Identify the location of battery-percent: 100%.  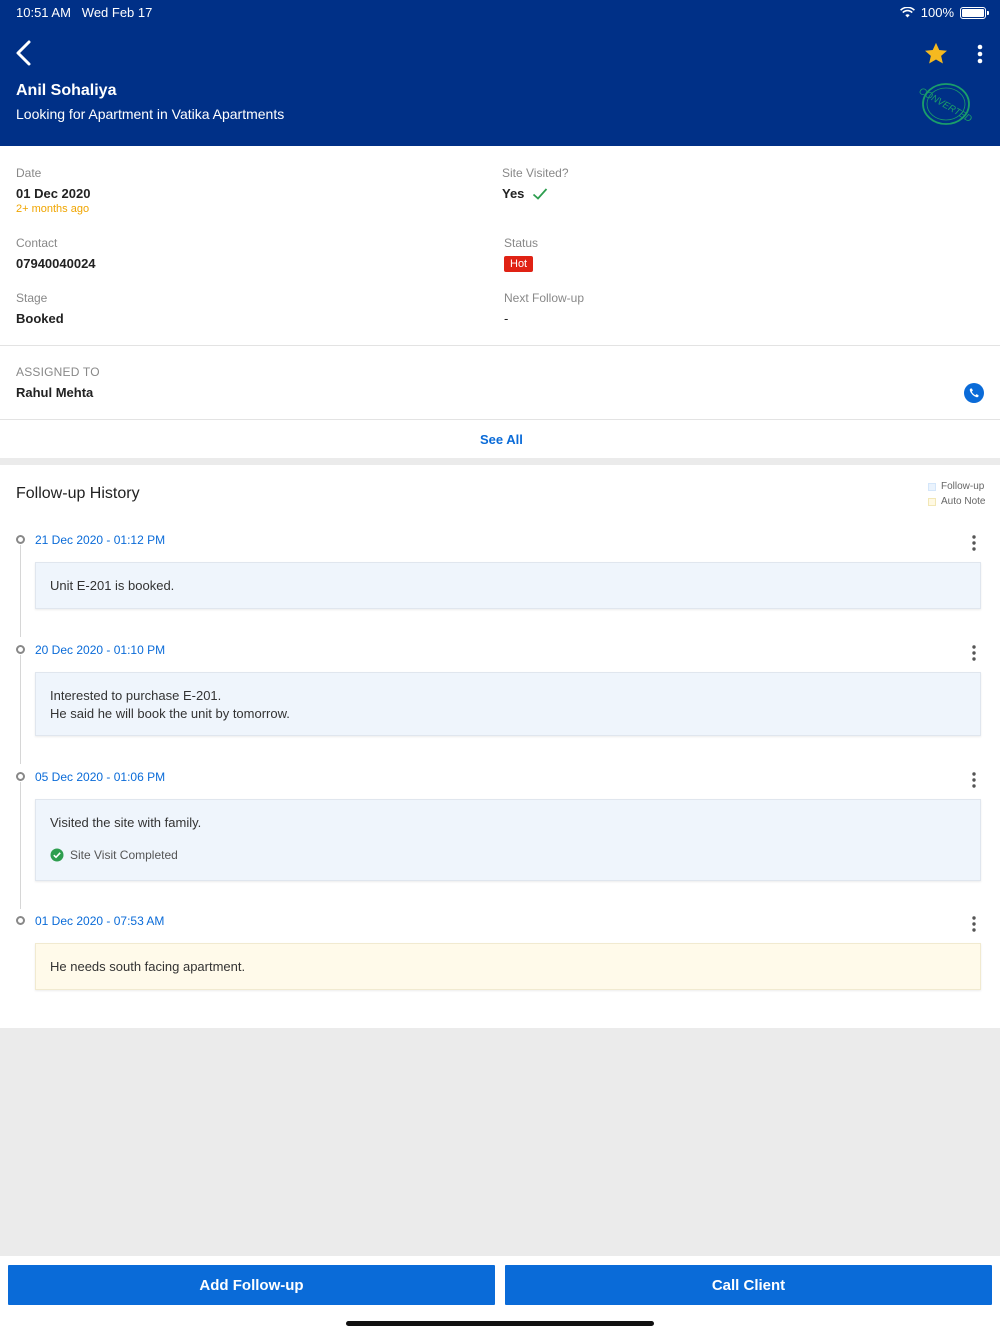
(937, 12).